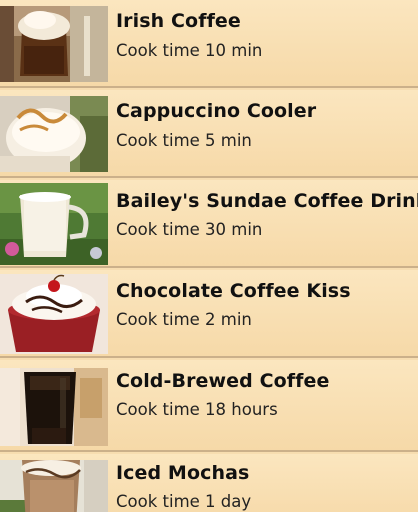 The height and width of the screenshot is (512, 418). What do you see at coordinates (216, 111) in the screenshot?
I see `recipe-title: Cappuccino Cooler` at bounding box center [216, 111].